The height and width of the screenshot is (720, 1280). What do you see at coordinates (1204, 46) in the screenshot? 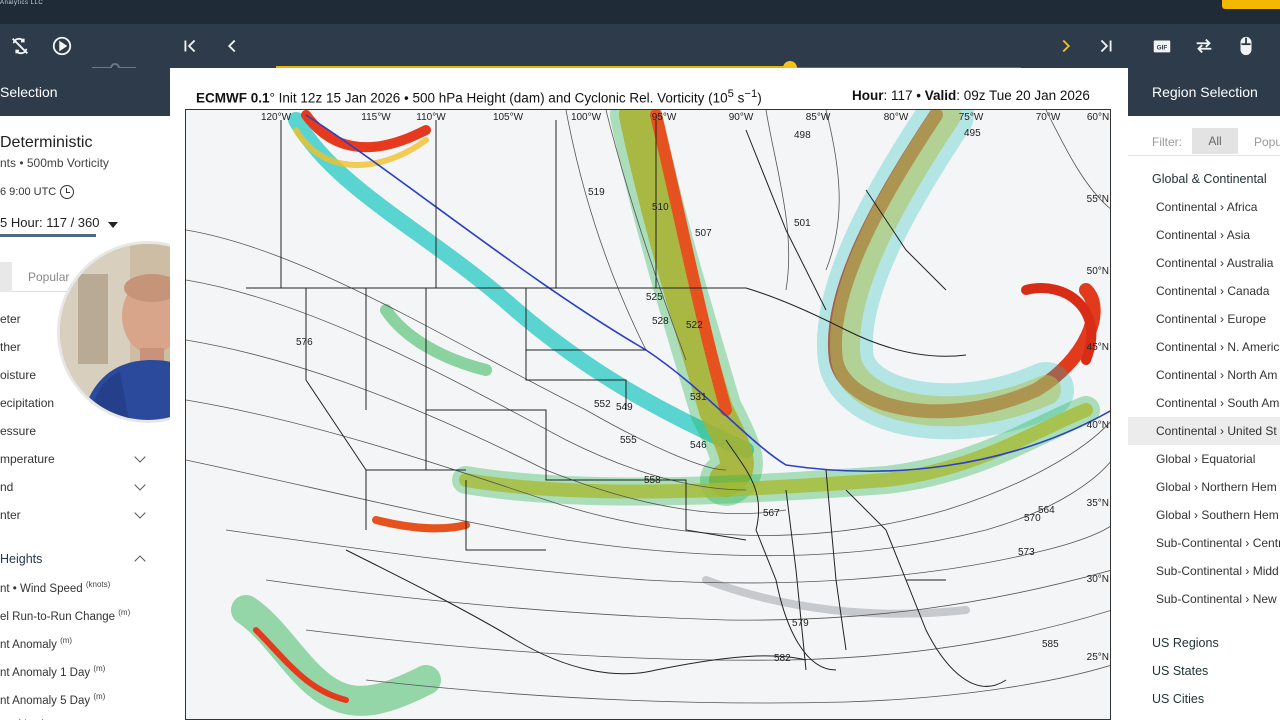
I see `compare-icon` at bounding box center [1204, 46].